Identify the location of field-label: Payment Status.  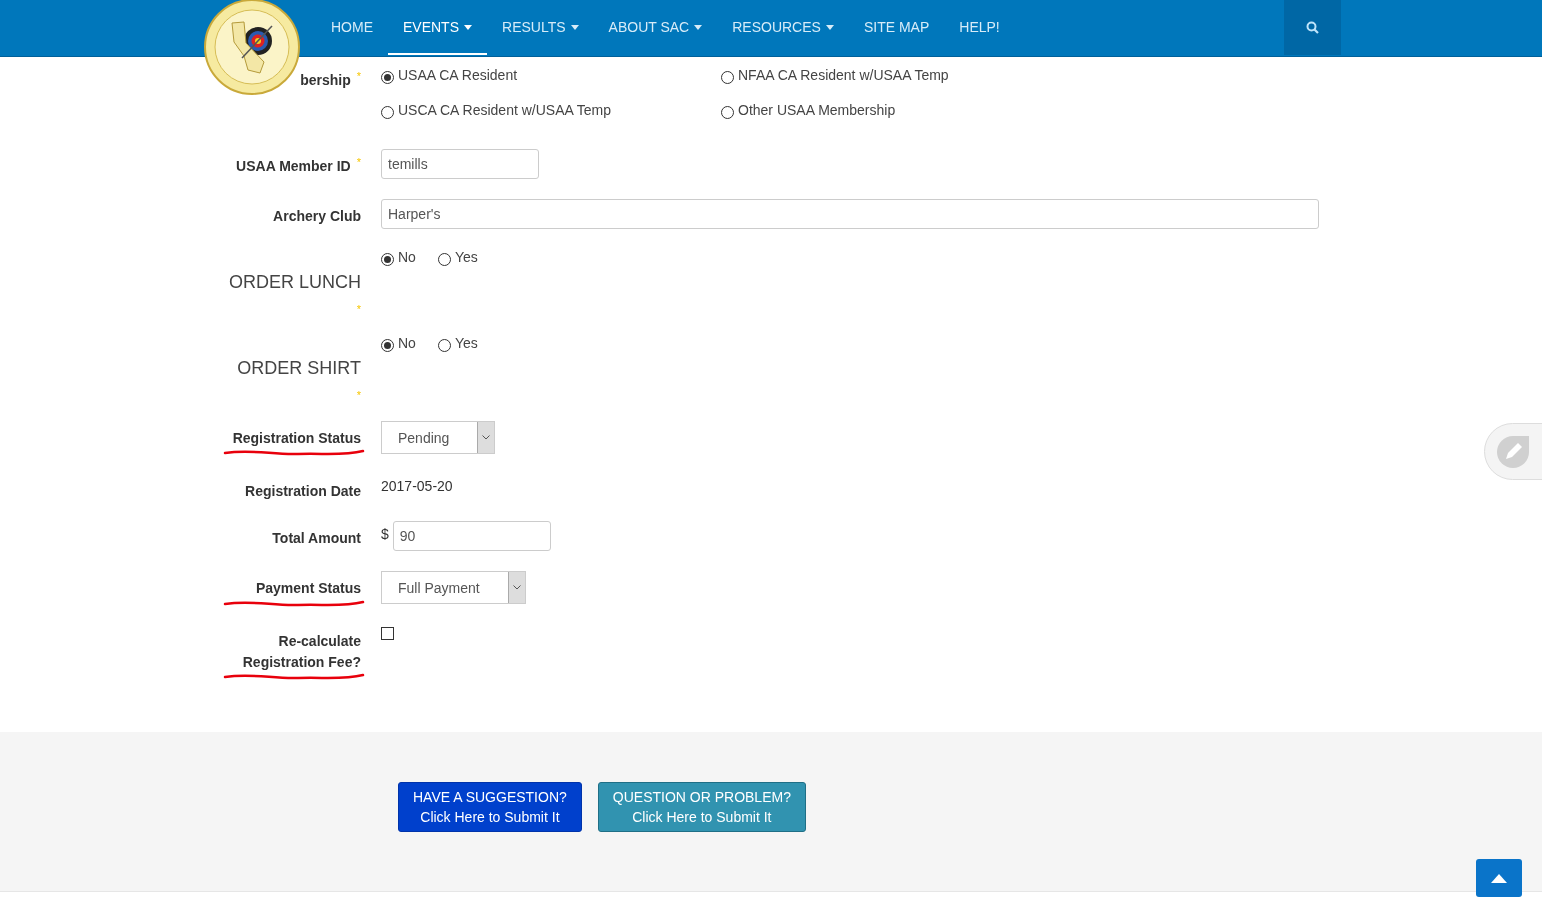
(308, 589).